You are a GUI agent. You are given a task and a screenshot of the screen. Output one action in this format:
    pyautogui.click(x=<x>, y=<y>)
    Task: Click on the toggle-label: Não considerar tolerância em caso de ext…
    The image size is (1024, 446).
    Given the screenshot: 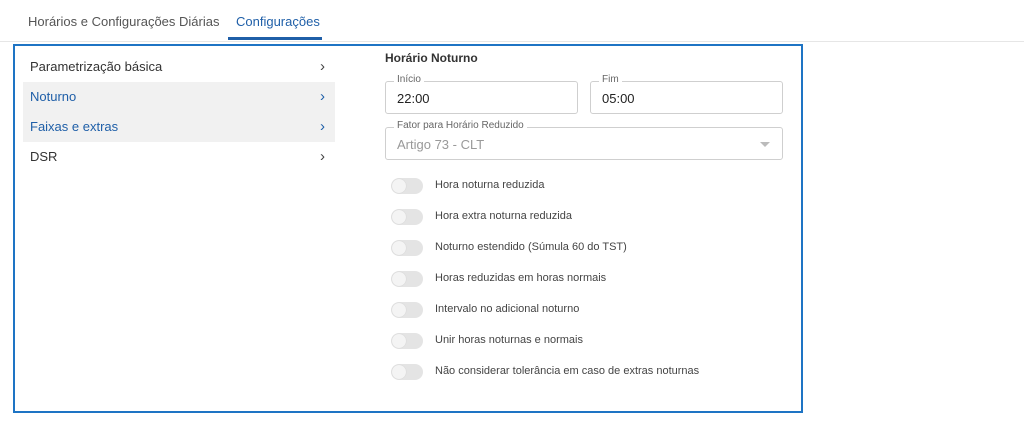 What is the action you would take?
    pyautogui.click(x=567, y=371)
    